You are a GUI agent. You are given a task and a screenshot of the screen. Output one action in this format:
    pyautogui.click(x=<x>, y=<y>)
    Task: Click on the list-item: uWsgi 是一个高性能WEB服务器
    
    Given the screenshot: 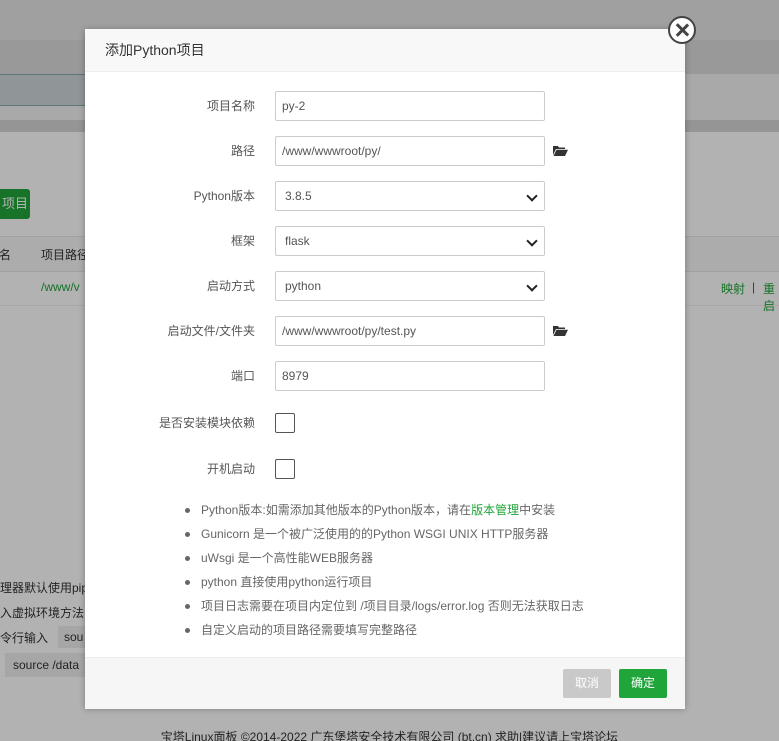 What is the action you would take?
    pyautogui.click(x=425, y=561)
    